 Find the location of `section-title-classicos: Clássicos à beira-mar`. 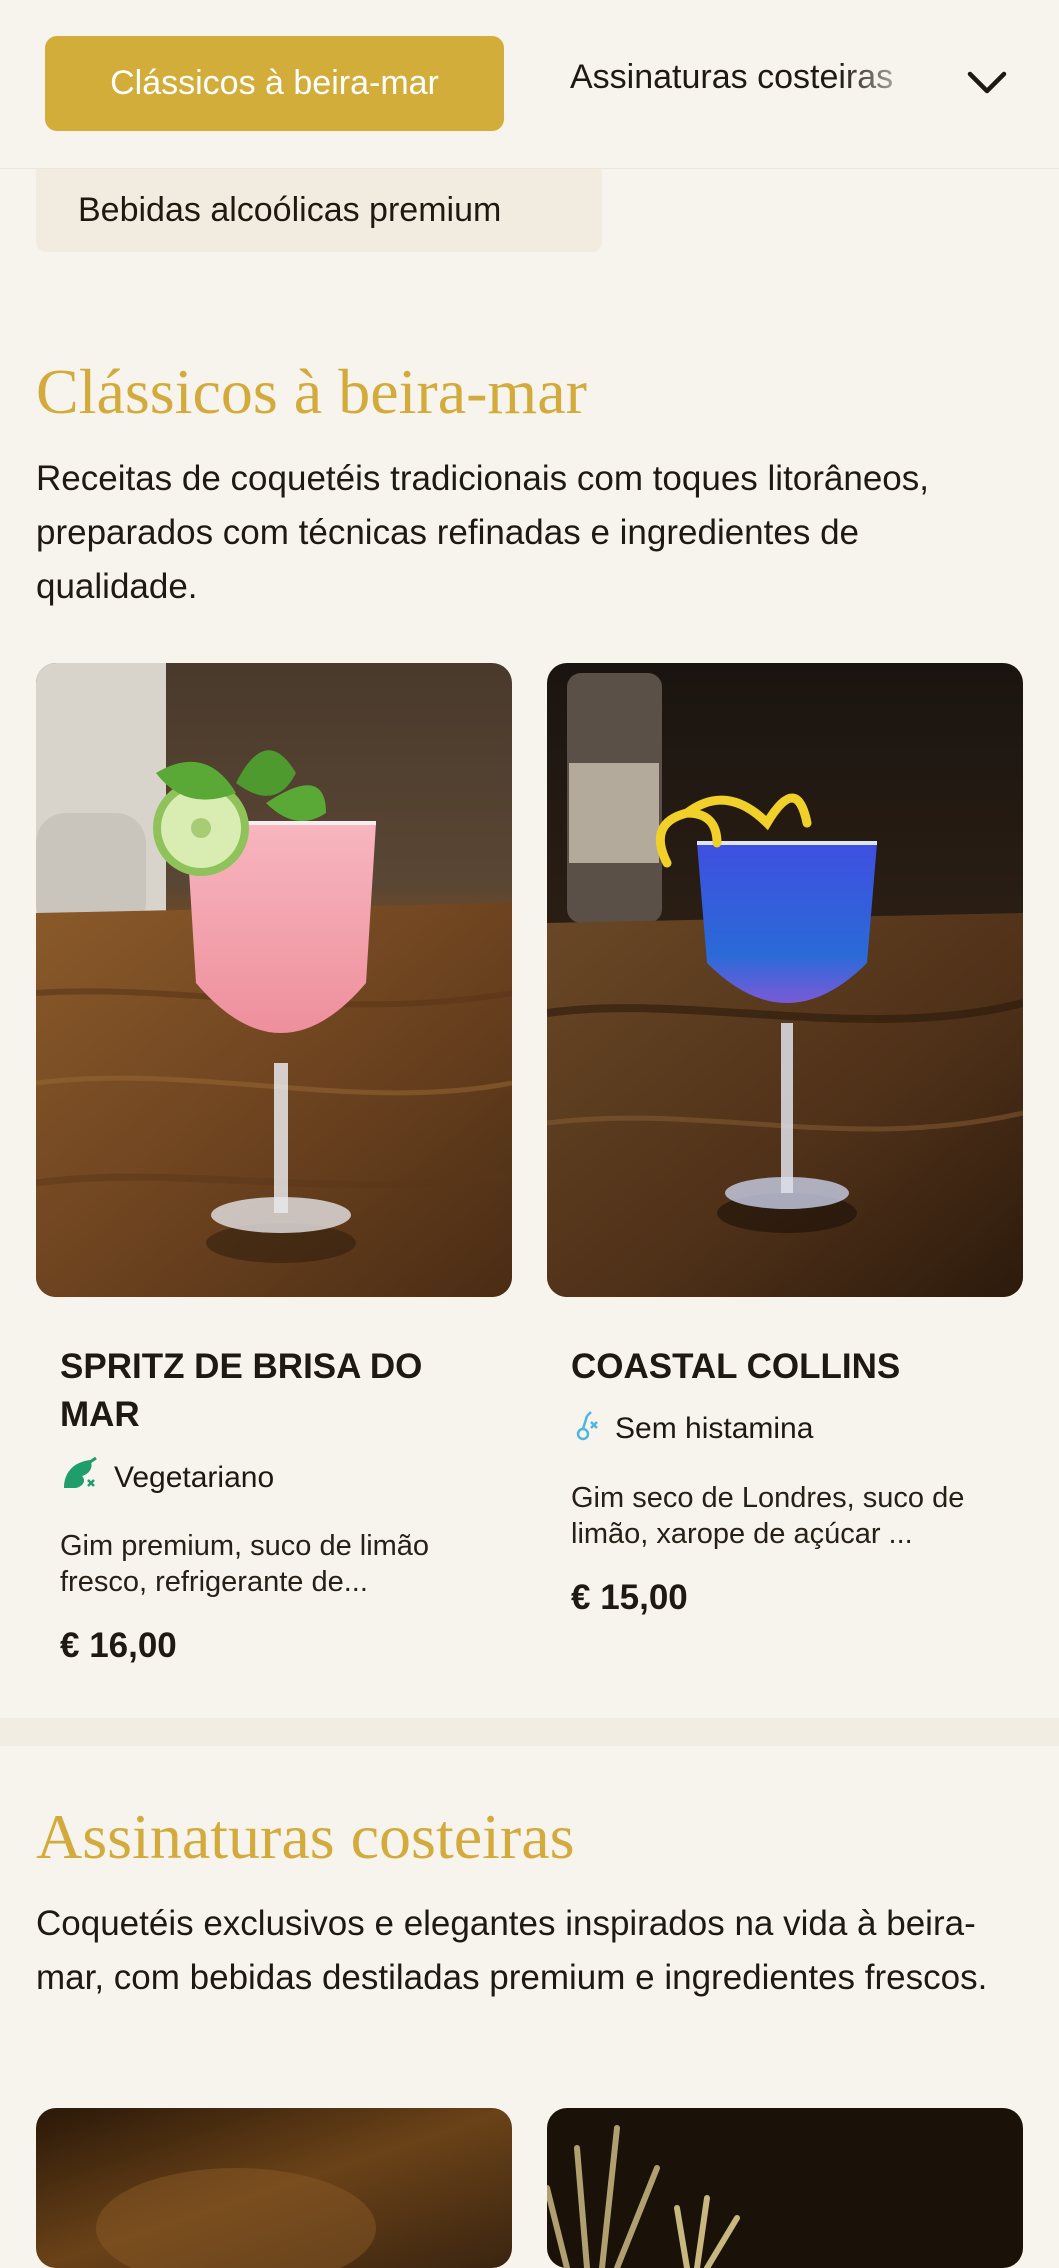

section-title-classicos: Clássicos à beira-mar is located at coordinates (311, 391).